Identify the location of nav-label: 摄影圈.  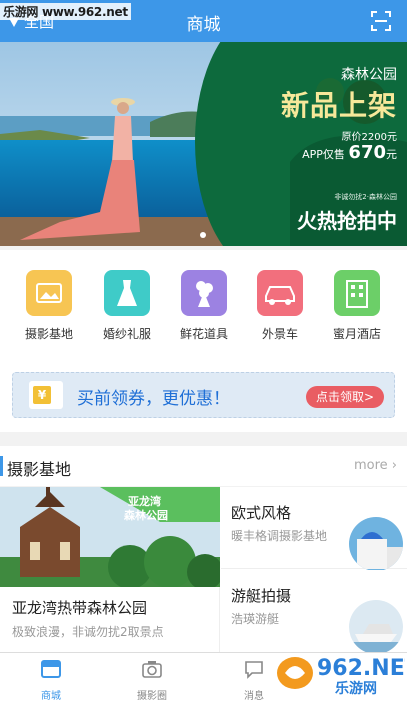
(152, 696).